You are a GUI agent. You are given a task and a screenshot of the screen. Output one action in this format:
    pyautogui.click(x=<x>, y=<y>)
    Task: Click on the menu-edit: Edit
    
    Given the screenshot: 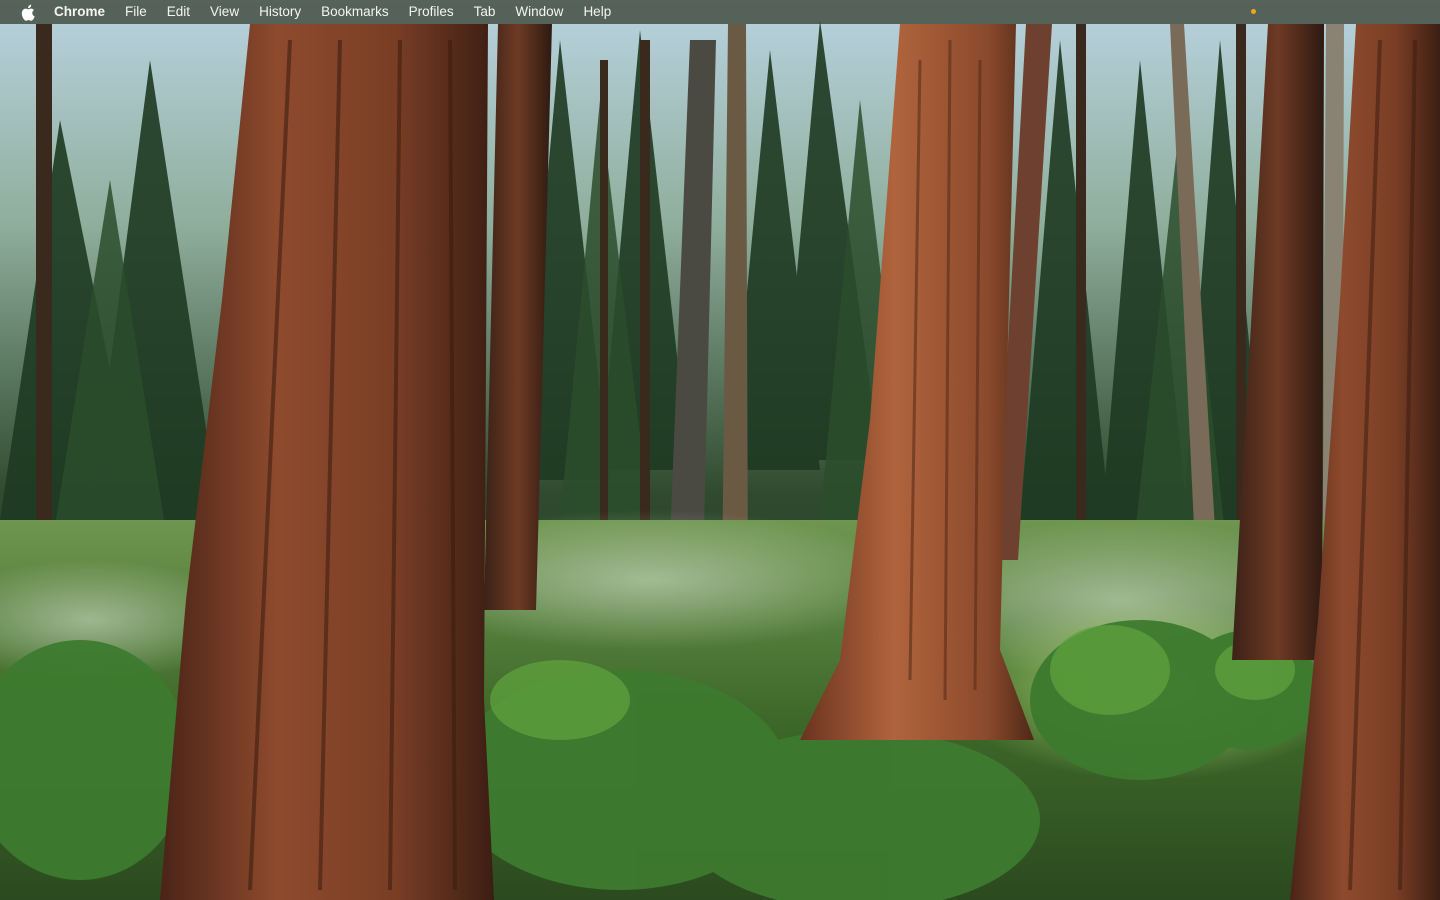 What is the action you would take?
    pyautogui.click(x=178, y=12)
    